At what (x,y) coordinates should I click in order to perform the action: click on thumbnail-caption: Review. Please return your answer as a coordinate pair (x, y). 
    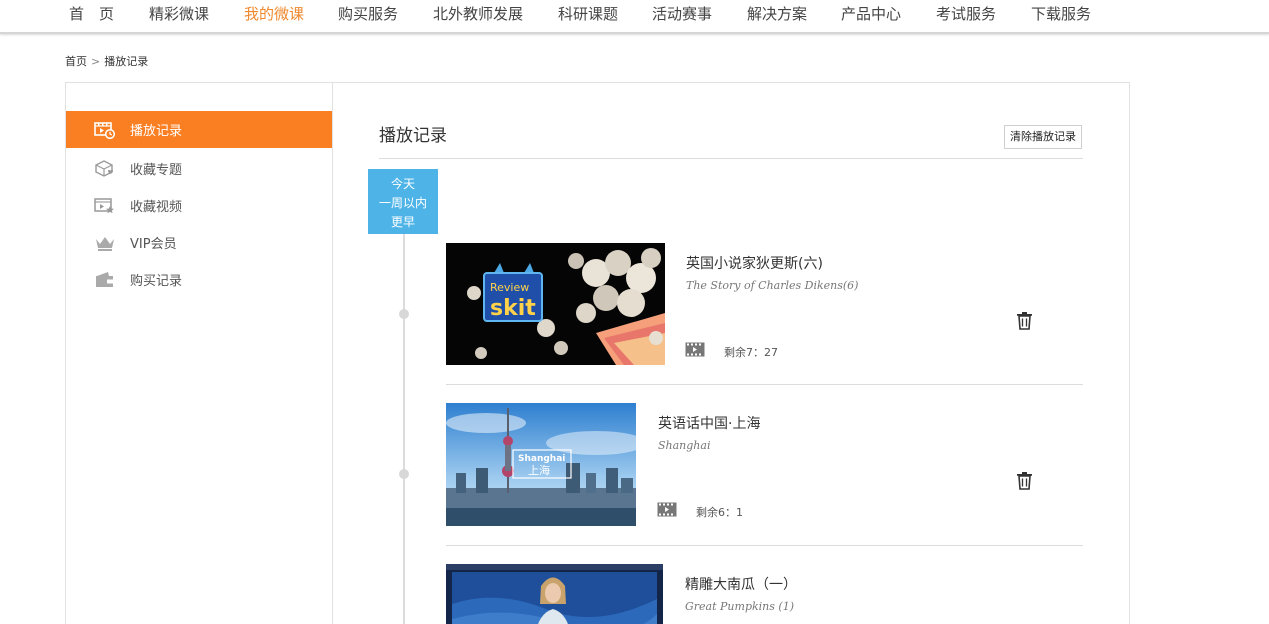
    Looking at the image, I should click on (509, 287).